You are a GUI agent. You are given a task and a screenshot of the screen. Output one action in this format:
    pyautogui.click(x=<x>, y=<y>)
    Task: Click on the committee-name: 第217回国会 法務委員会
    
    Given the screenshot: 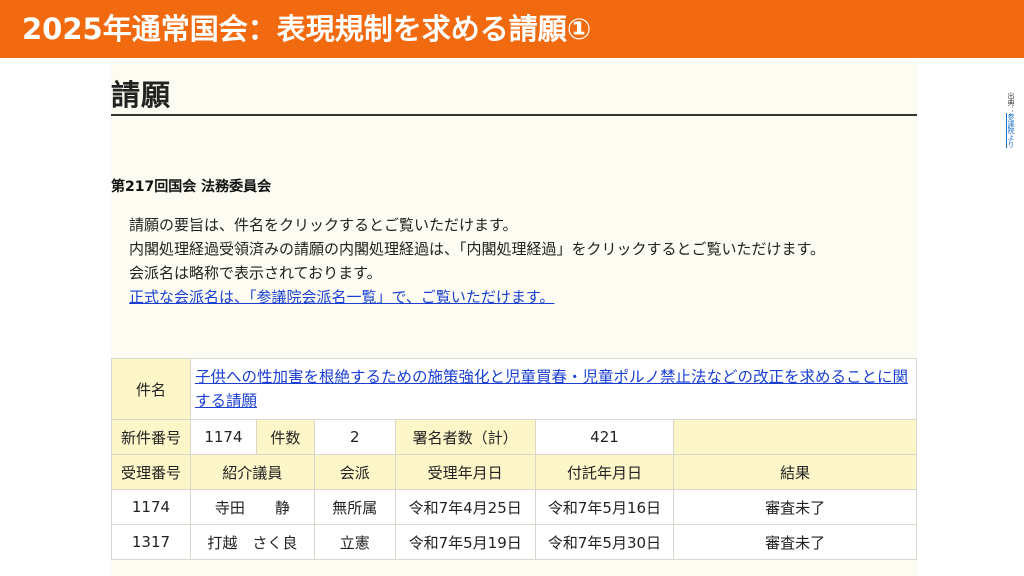 What is the action you would take?
    pyautogui.click(x=191, y=187)
    